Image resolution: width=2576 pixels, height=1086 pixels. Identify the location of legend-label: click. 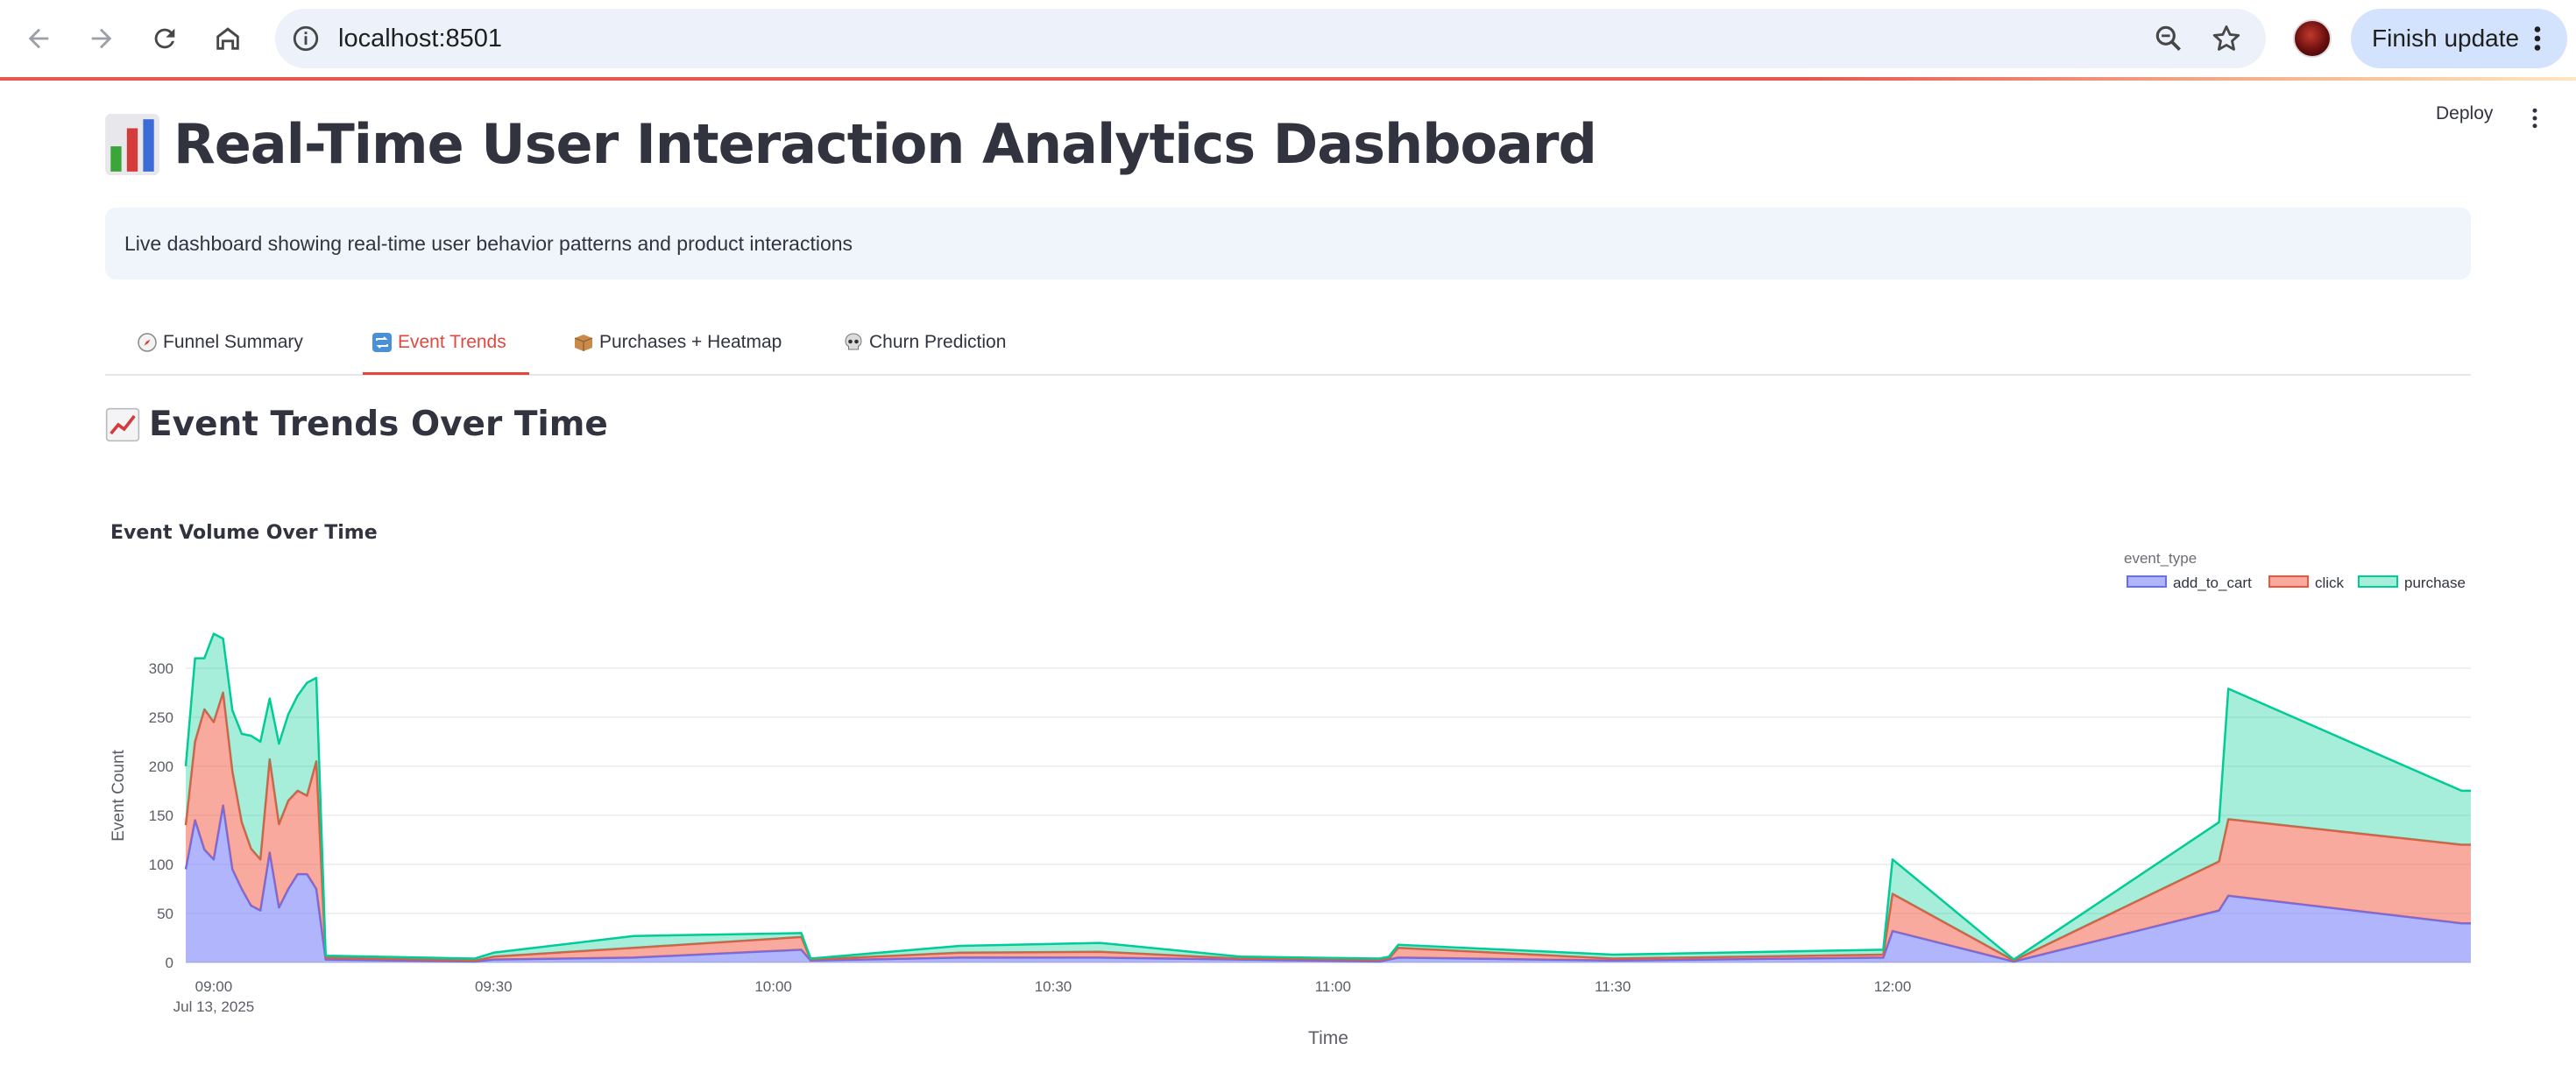
(2330, 583).